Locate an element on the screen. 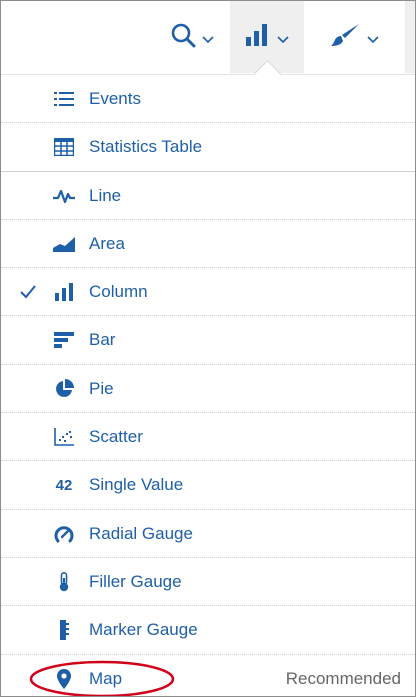  table-icon is located at coordinates (64, 147).